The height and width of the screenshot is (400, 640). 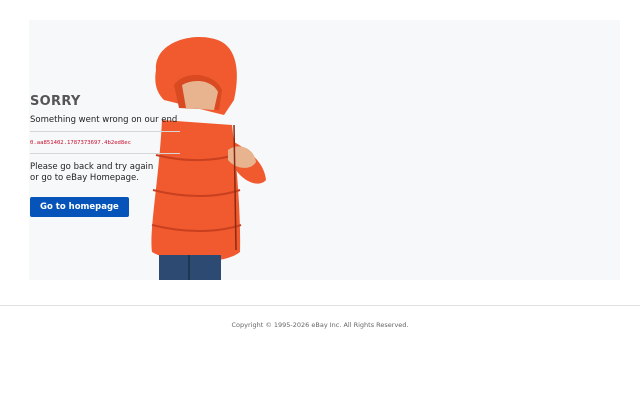 What do you see at coordinates (92, 167) in the screenshot?
I see `help-text-line-1: Please go back and try again` at bounding box center [92, 167].